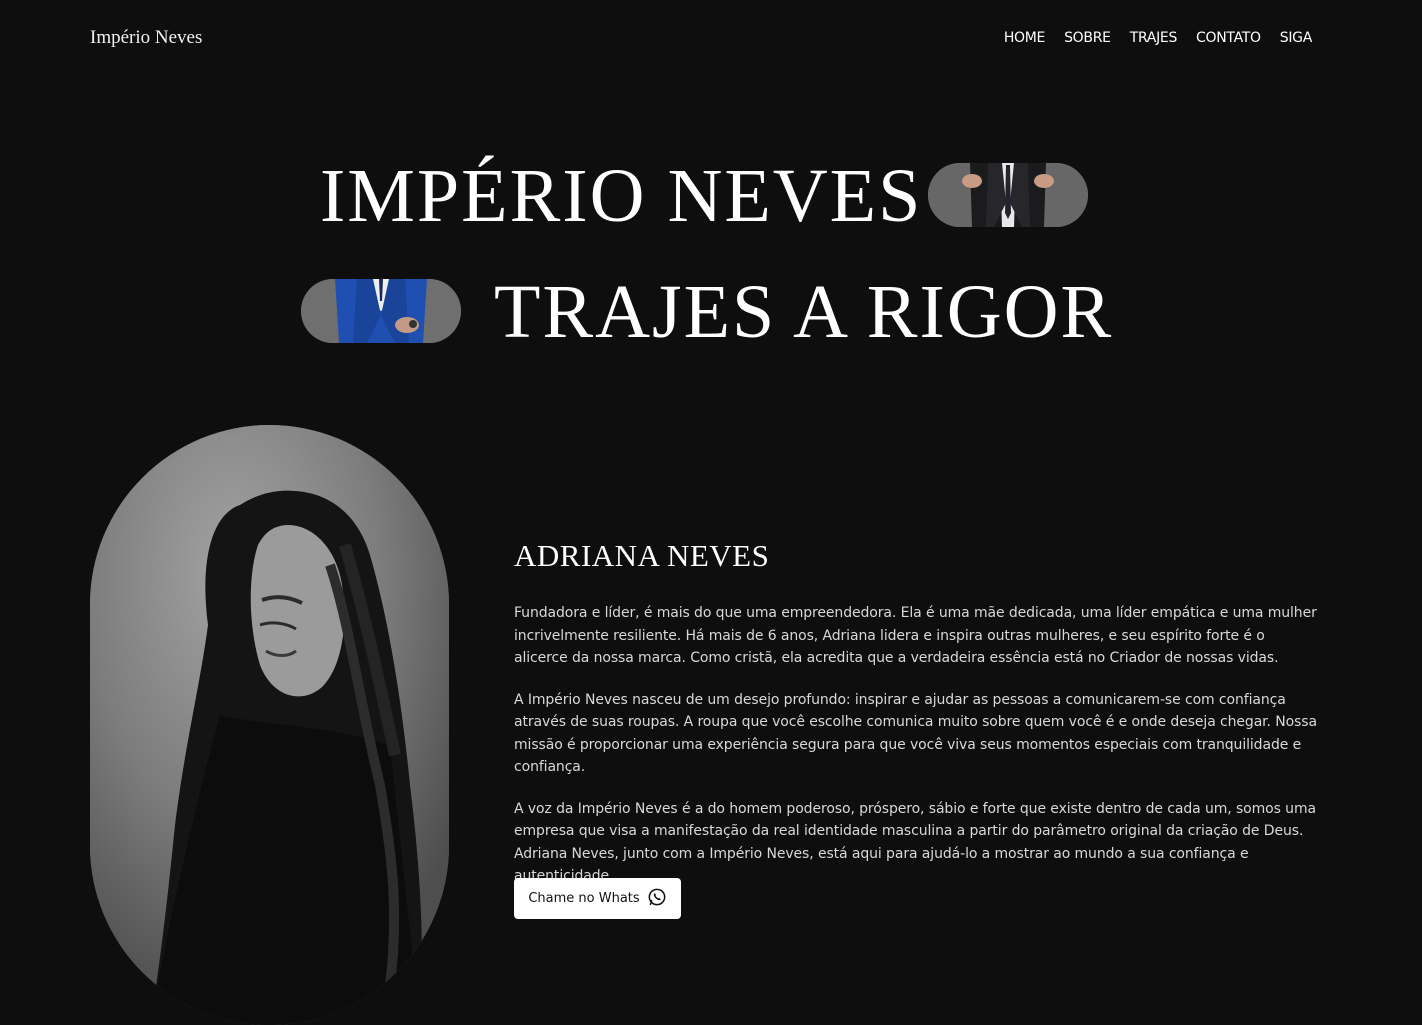 The width and height of the screenshot is (1422, 1025). What do you see at coordinates (381, 311) in the screenshot?
I see `hero-suit-photo-blue` at bounding box center [381, 311].